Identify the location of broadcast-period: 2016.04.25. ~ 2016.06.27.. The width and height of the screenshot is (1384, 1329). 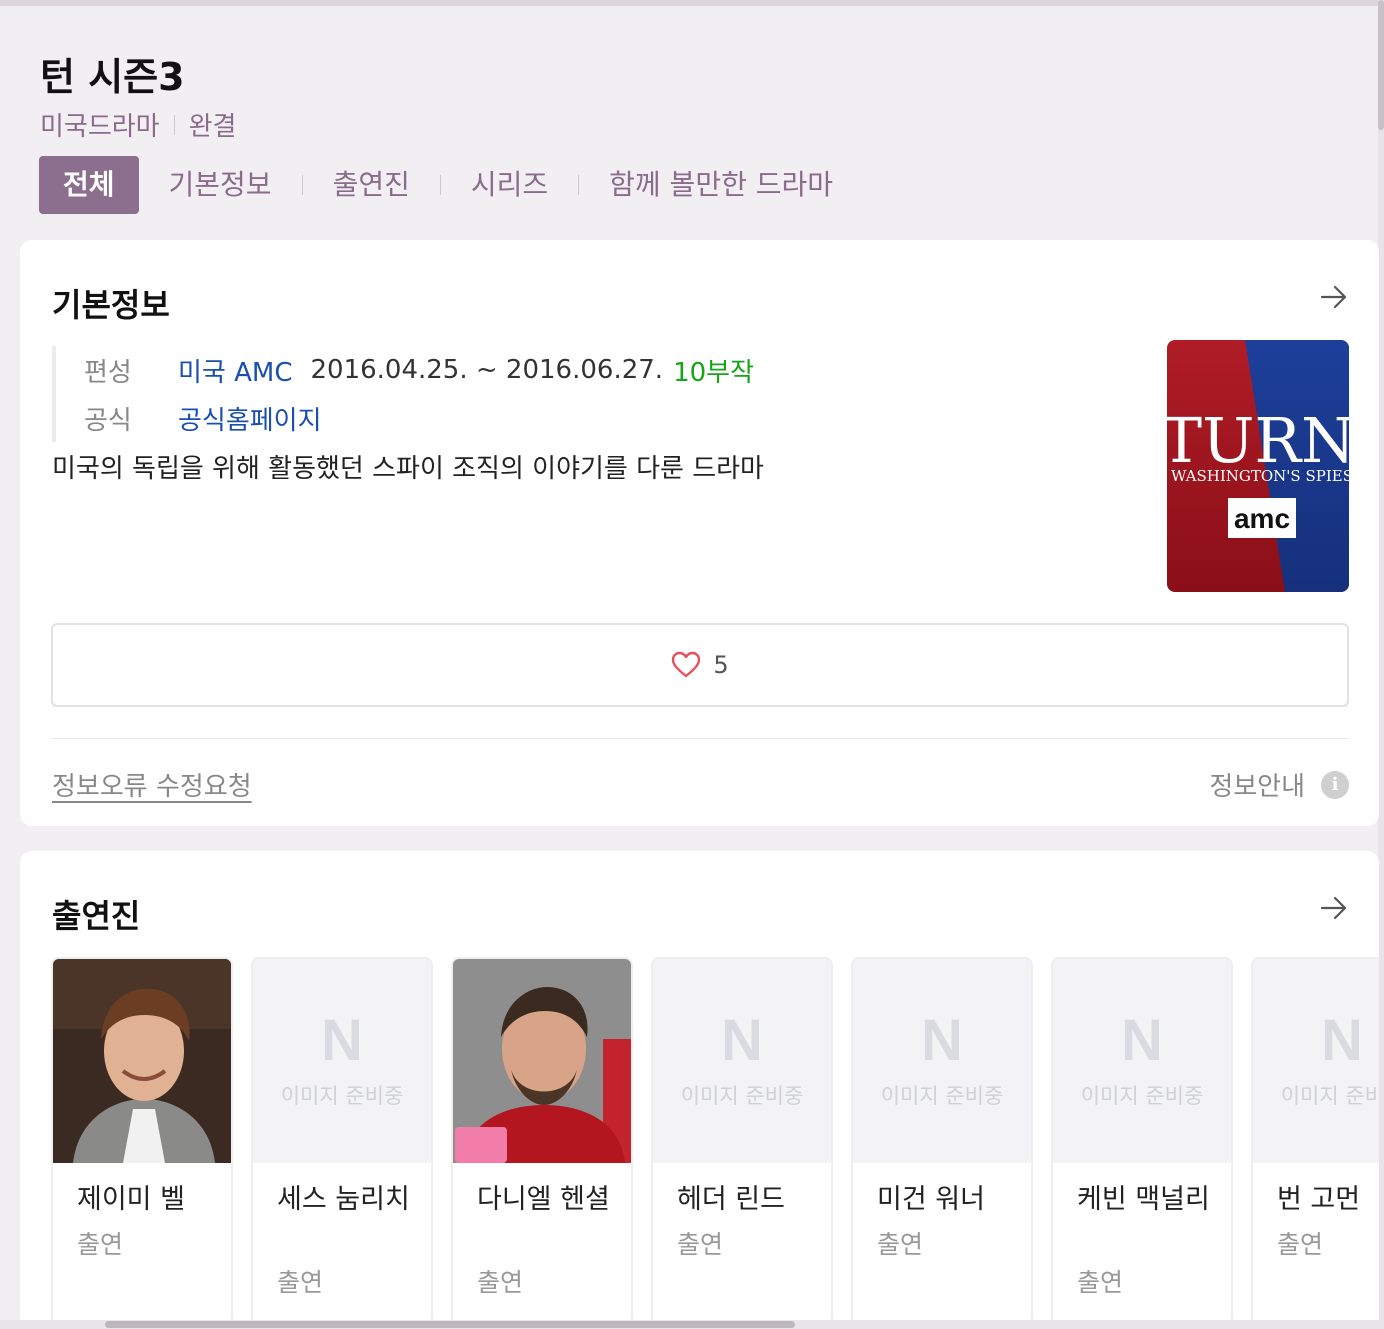
(487, 370).